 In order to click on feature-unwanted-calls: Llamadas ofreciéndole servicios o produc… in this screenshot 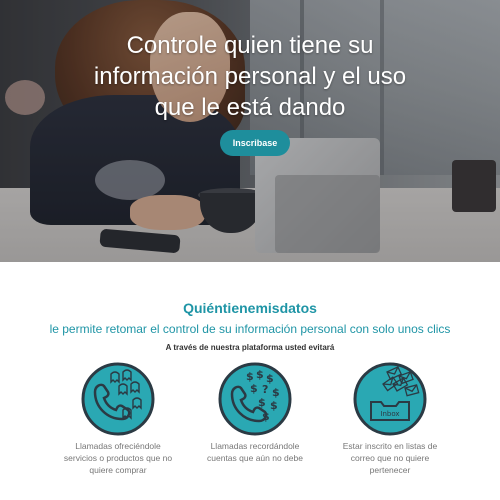, I will do `click(118, 419)`.